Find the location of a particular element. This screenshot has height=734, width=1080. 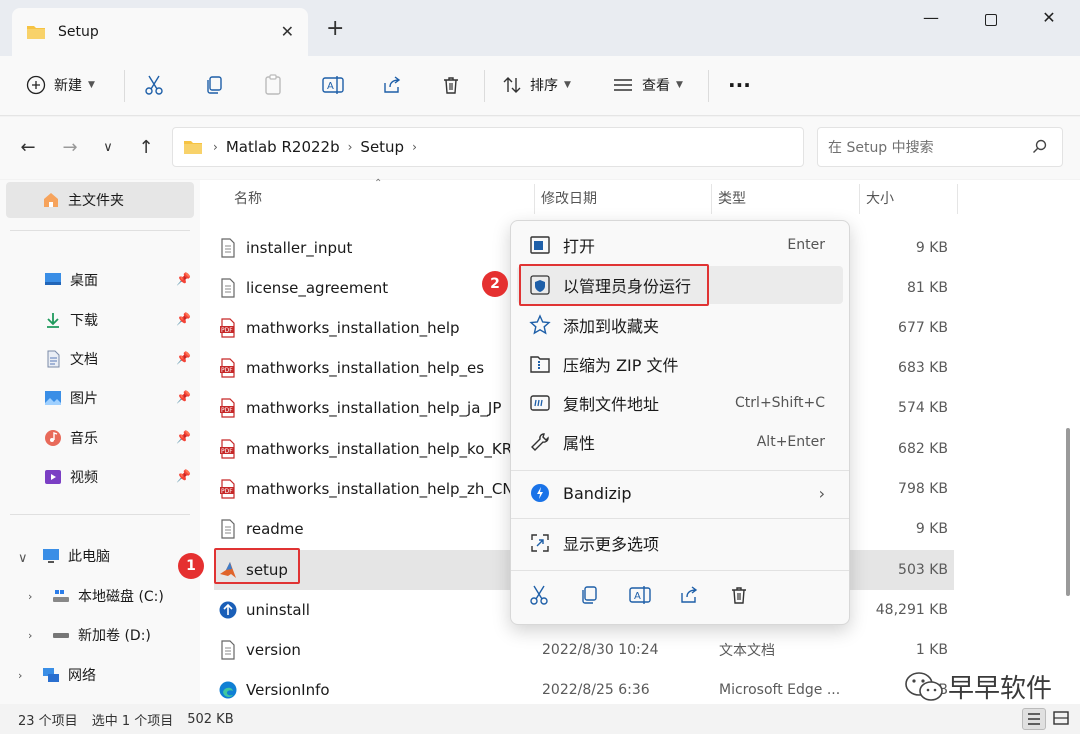

tiles-view-button is located at coordinates (1062, 719).